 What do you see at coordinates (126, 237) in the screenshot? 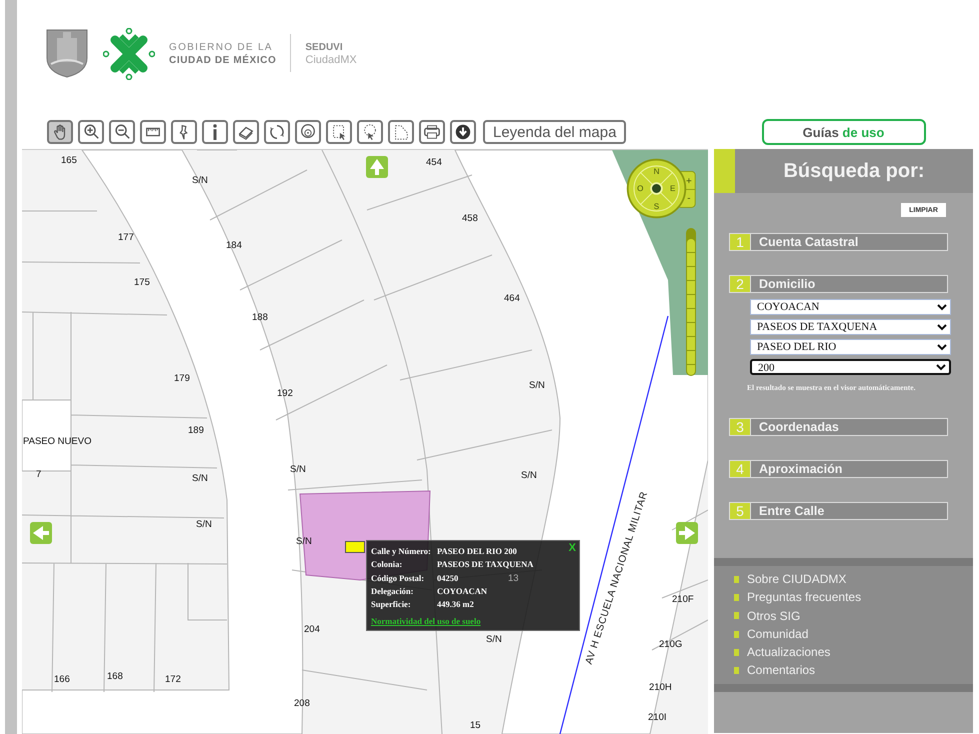
I see `map-label: 177` at bounding box center [126, 237].